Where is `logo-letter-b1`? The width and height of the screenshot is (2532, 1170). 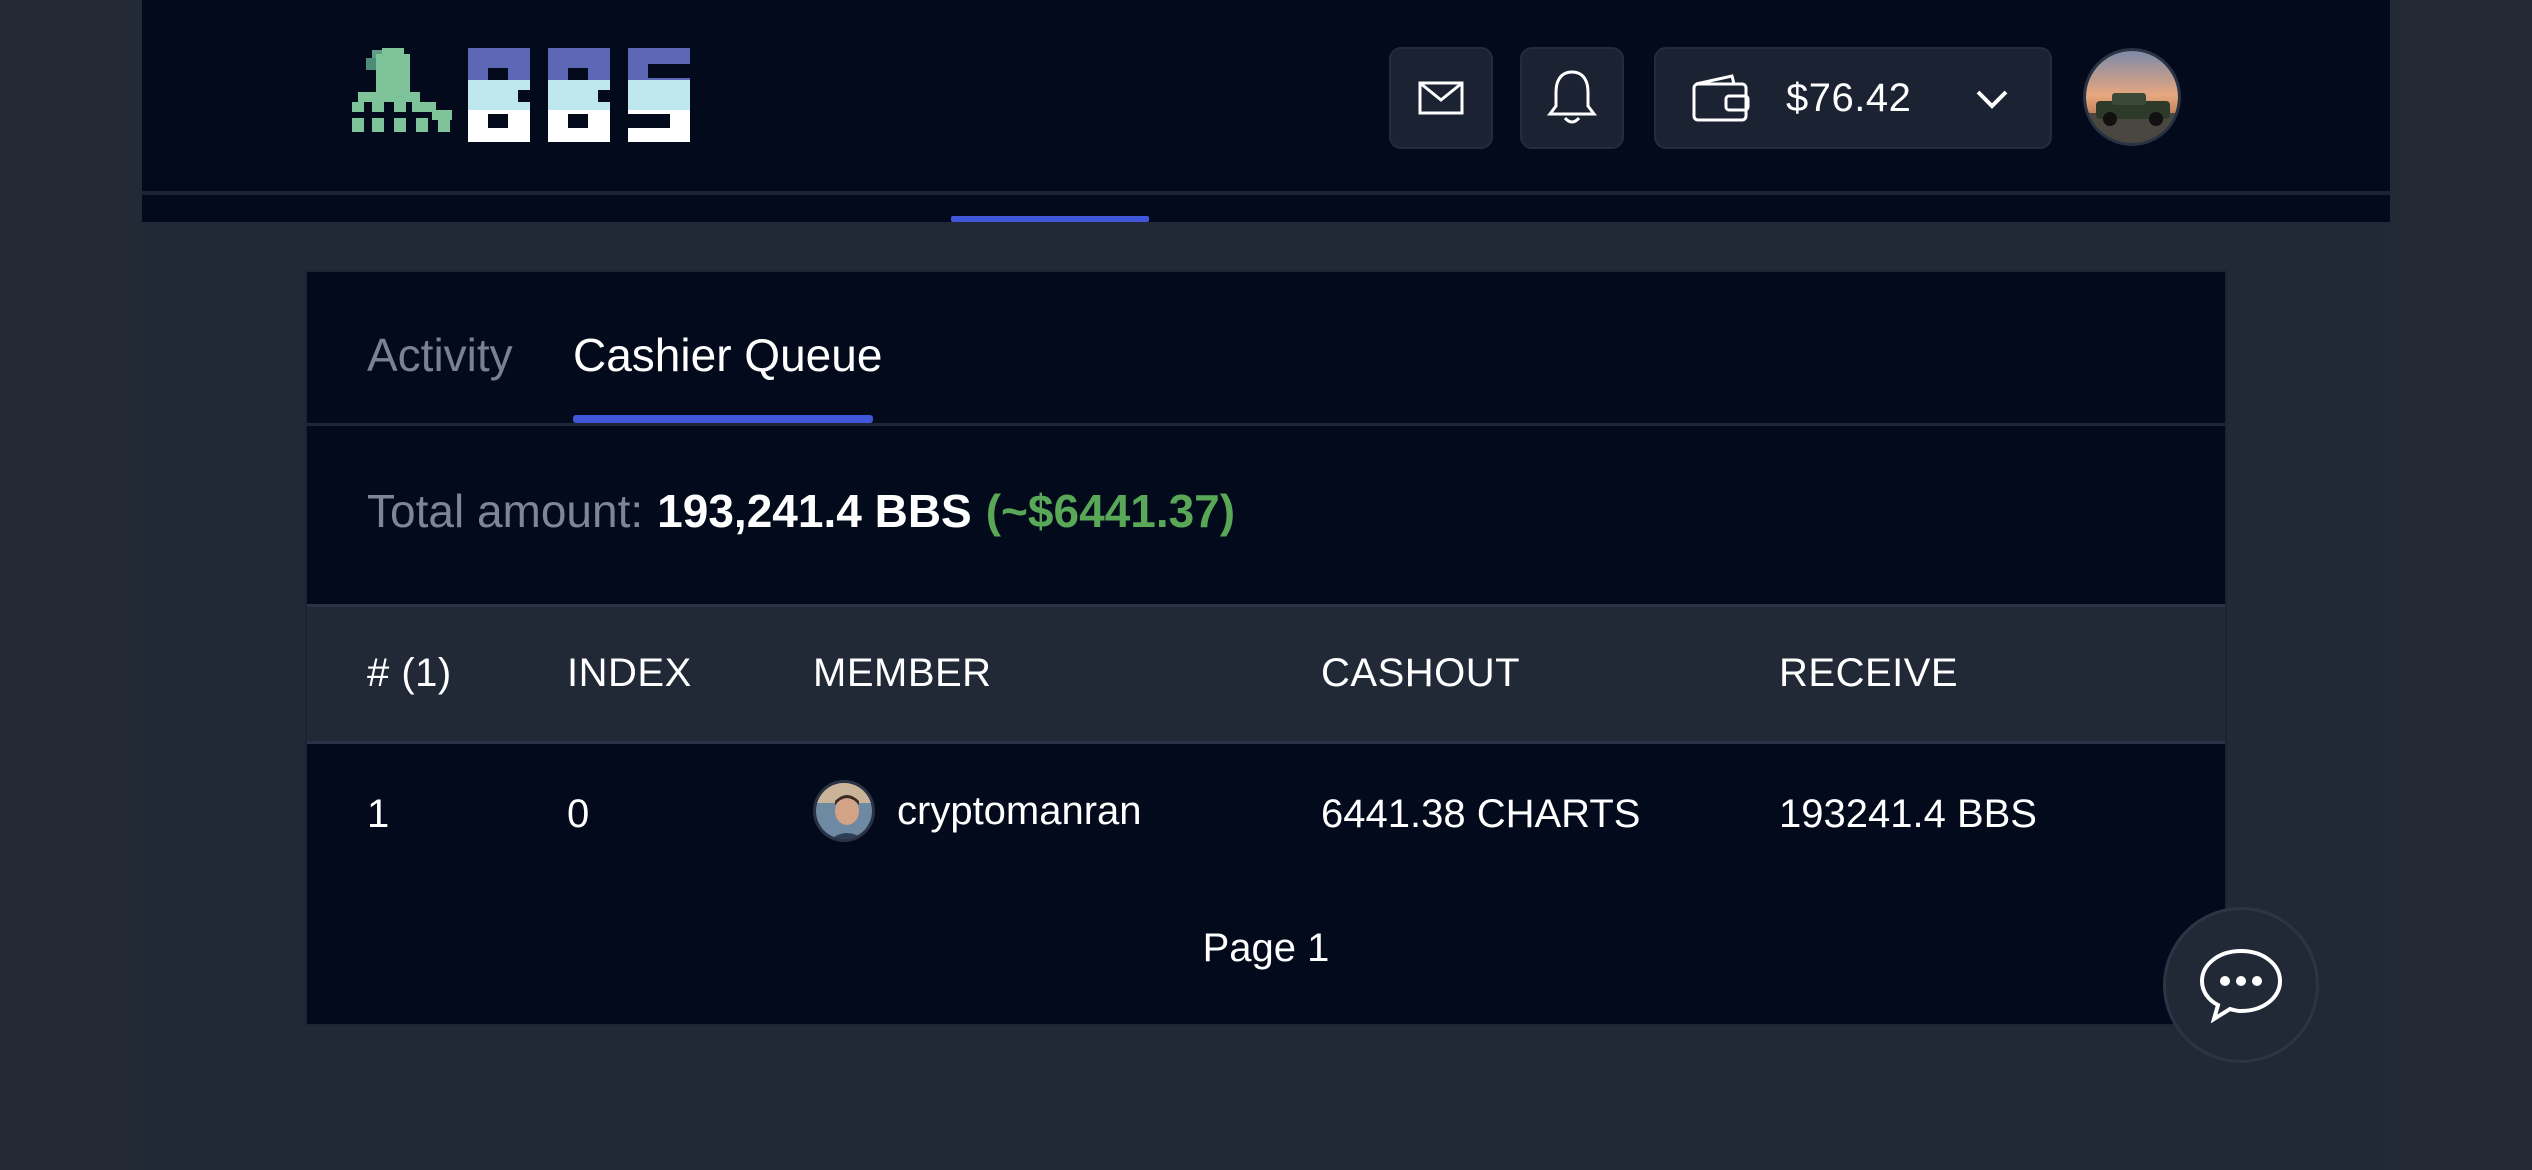
logo-letter-b1 is located at coordinates (499, 95).